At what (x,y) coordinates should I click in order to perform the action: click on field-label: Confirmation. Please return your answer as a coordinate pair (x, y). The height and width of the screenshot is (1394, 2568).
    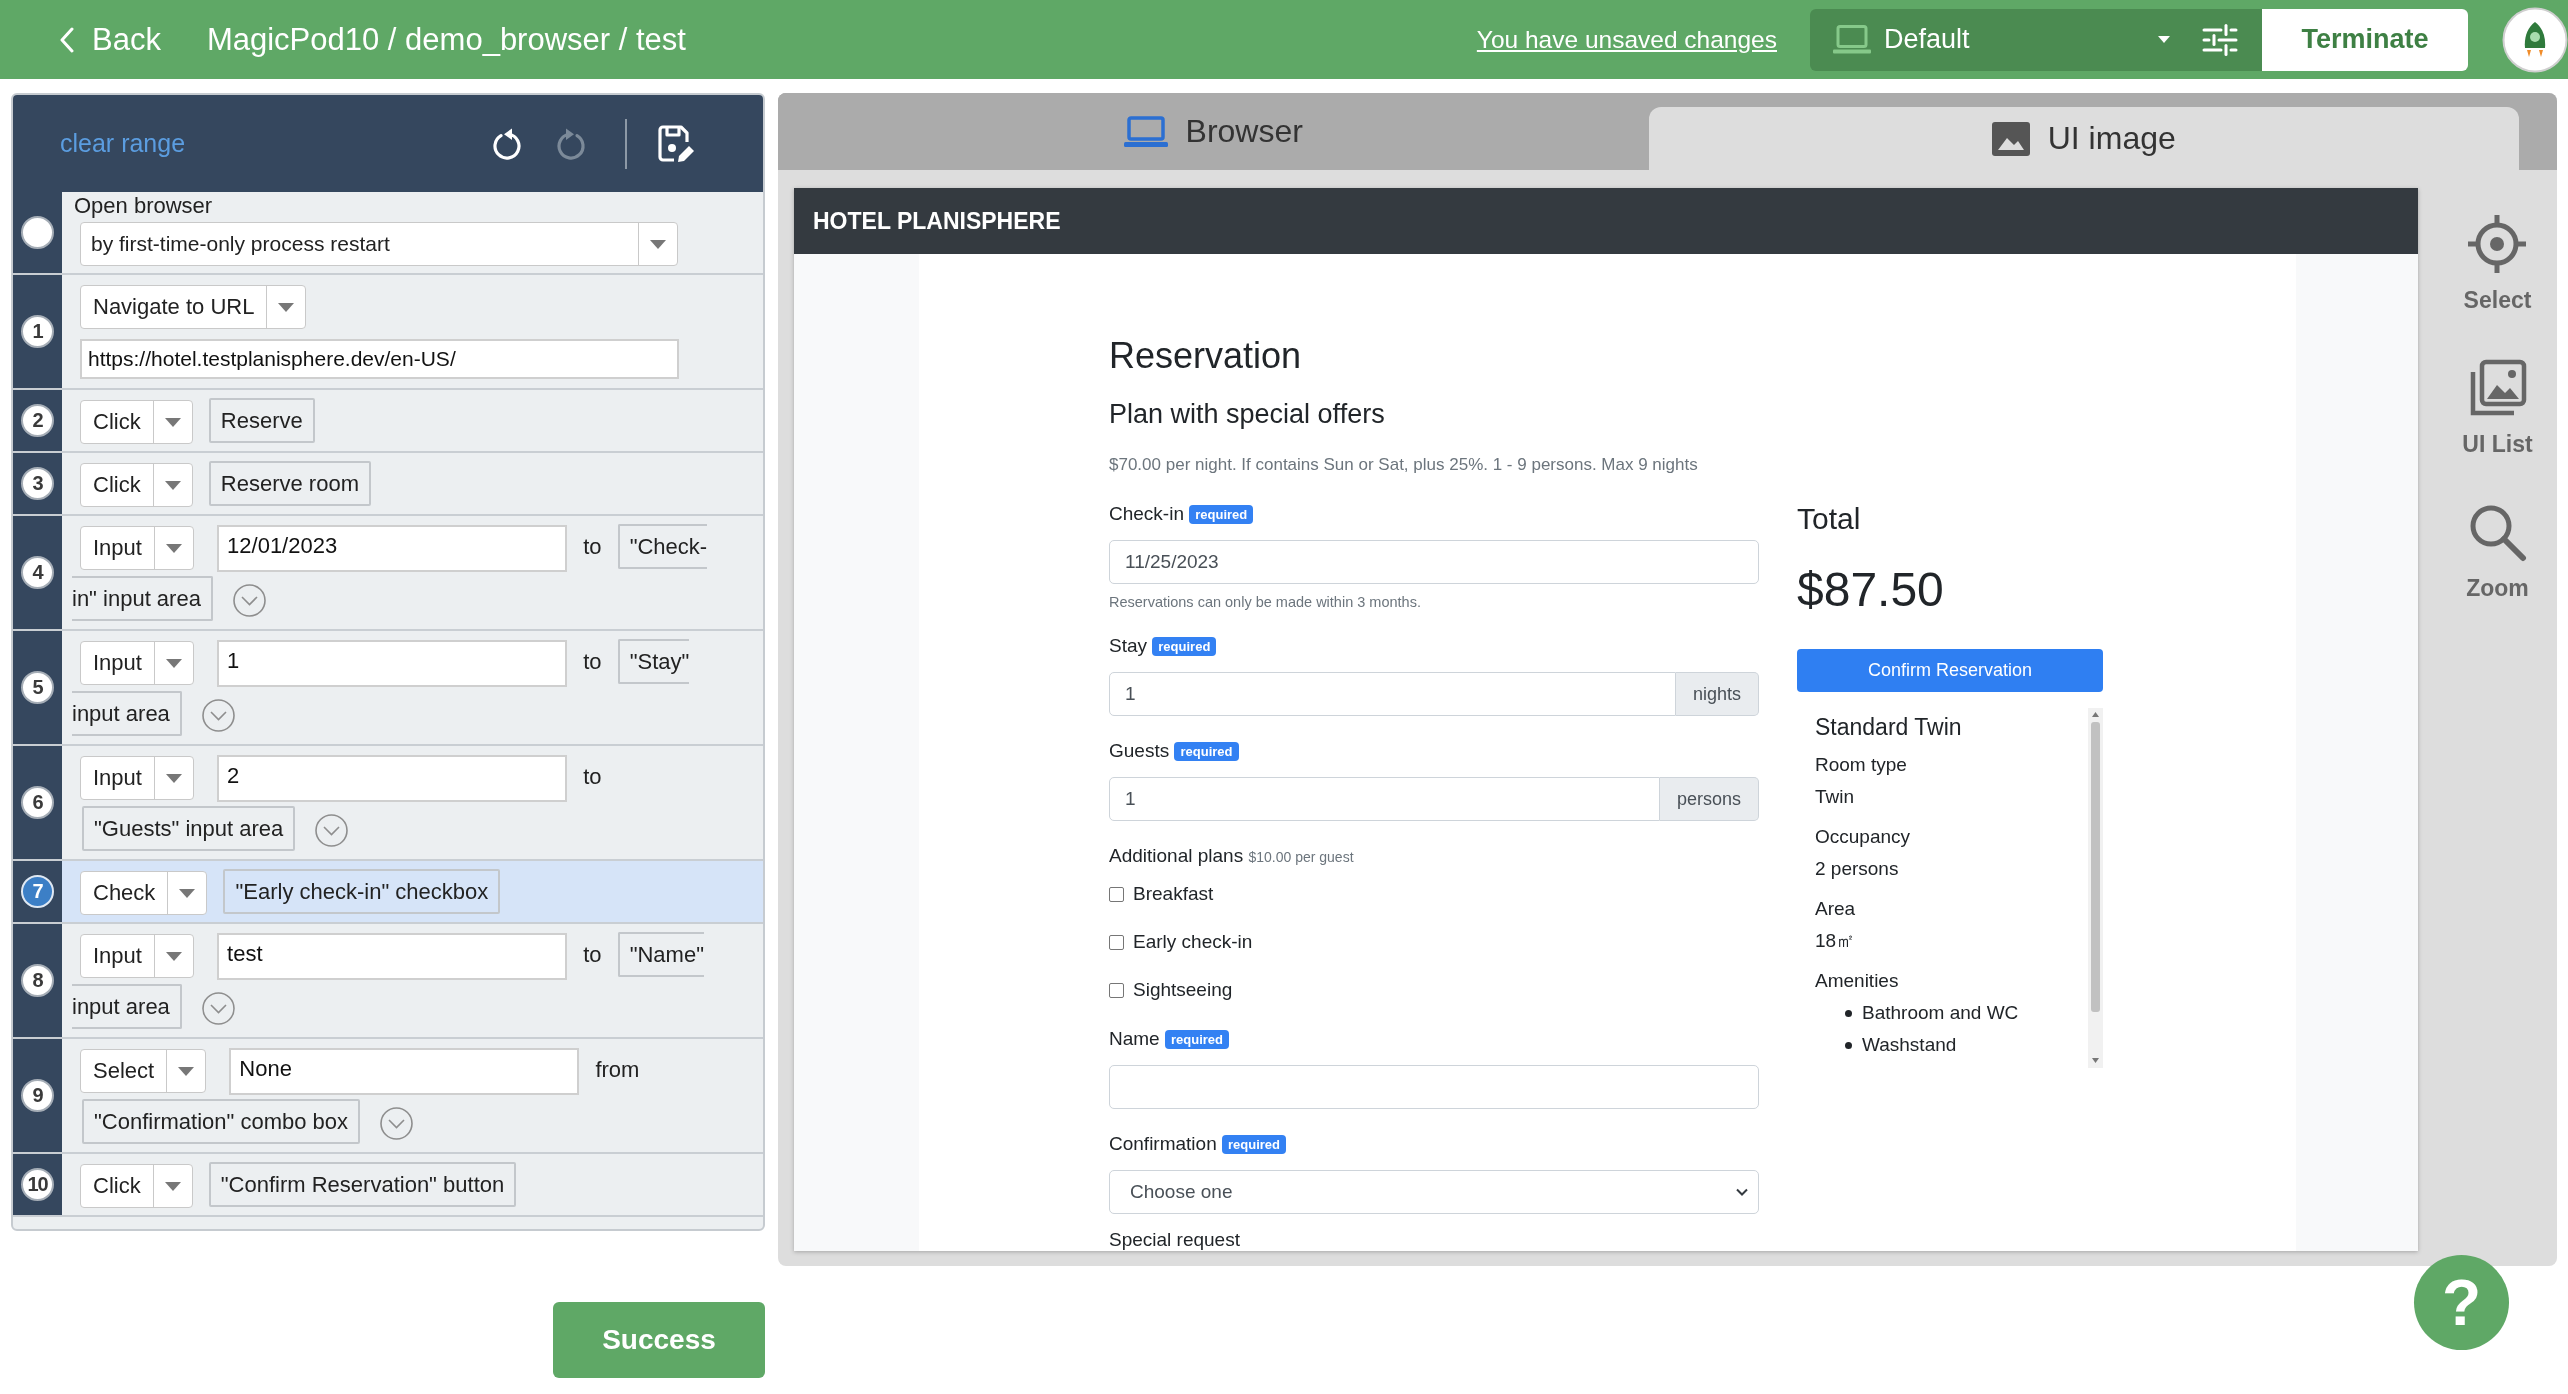
    Looking at the image, I should click on (1163, 1143).